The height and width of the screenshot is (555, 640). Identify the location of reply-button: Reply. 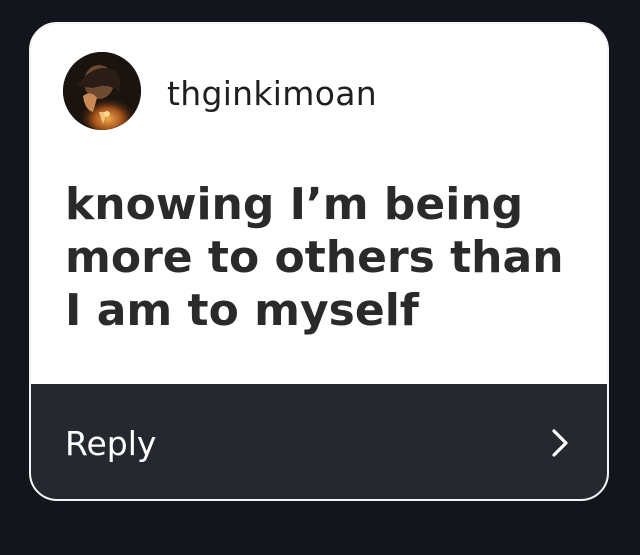
(110, 443).